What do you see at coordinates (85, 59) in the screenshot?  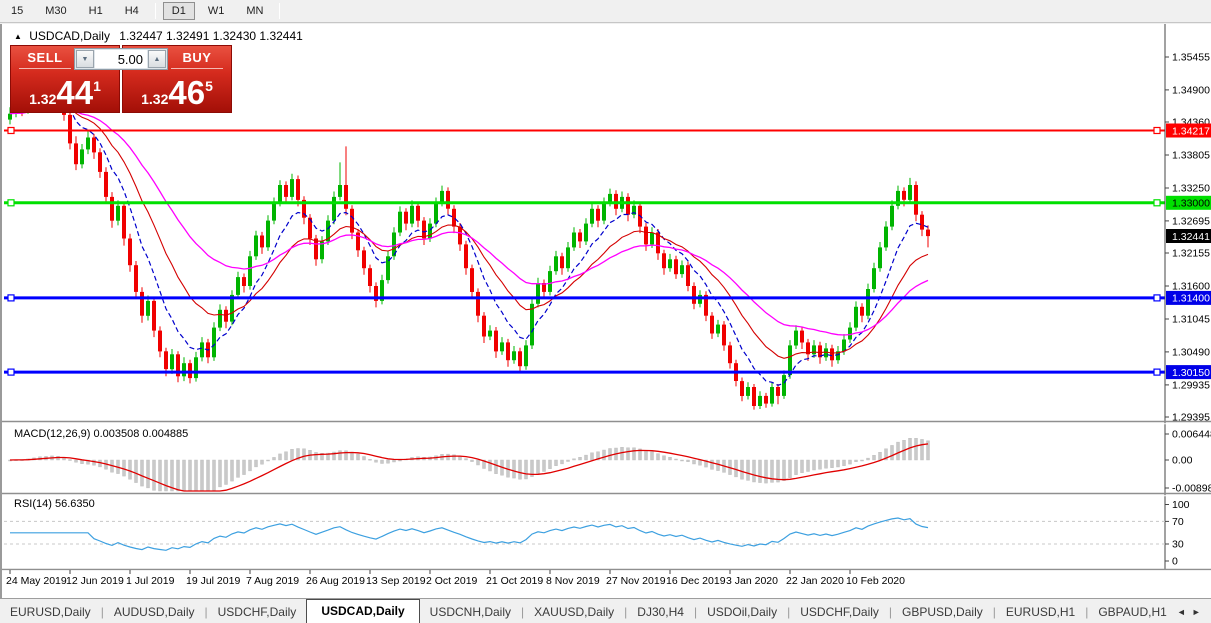 I see `volume-decrease-icon: ▼` at bounding box center [85, 59].